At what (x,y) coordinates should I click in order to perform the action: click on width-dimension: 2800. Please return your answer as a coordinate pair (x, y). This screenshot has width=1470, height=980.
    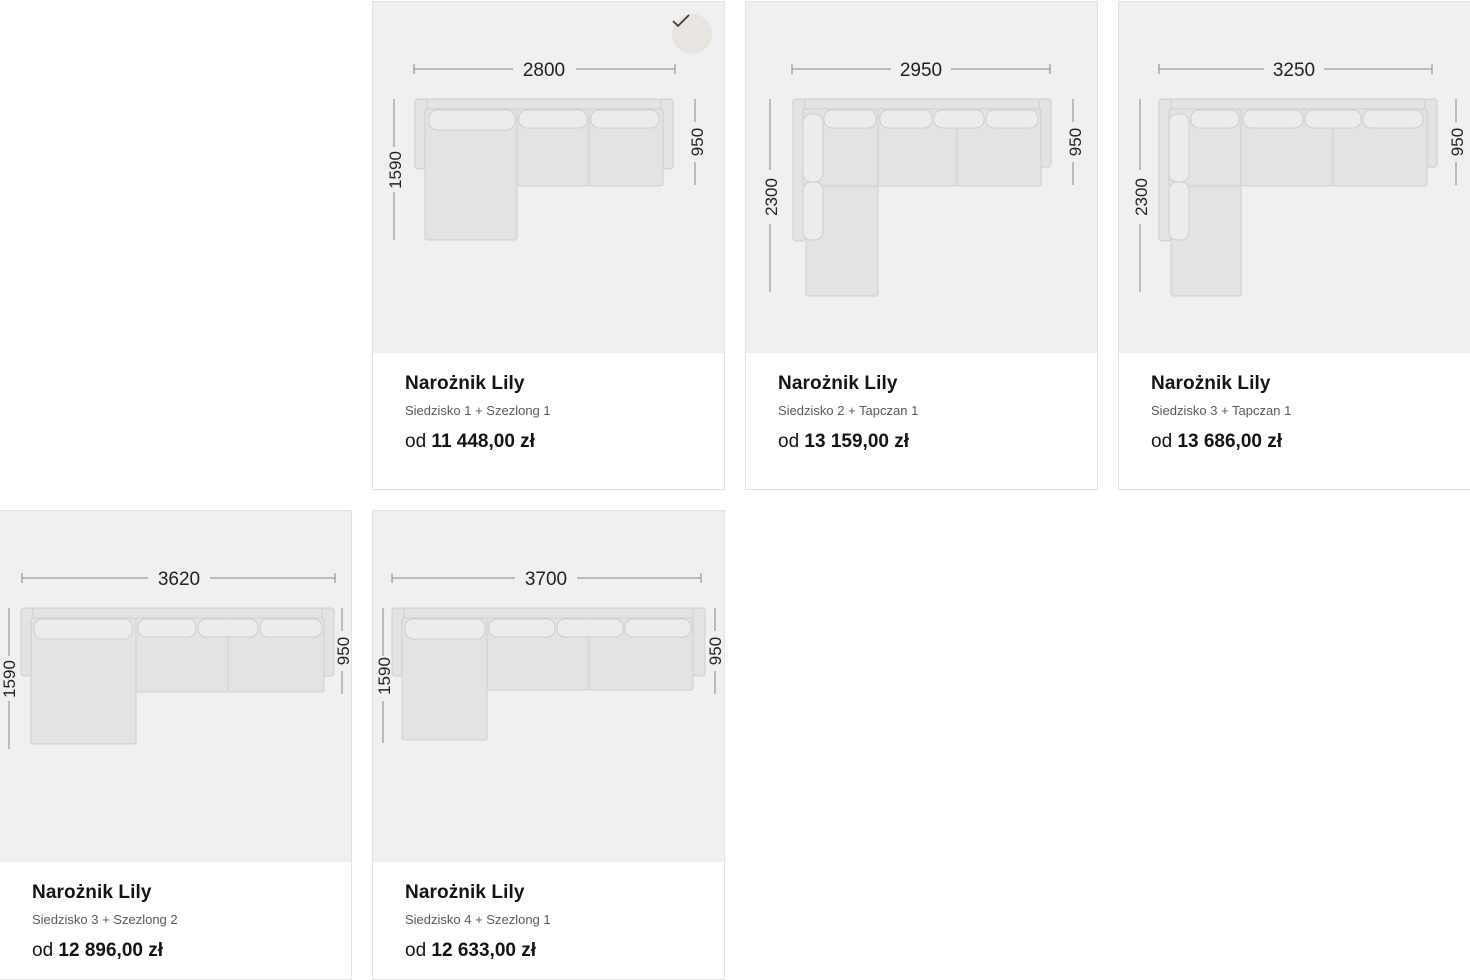
    Looking at the image, I should click on (544, 70).